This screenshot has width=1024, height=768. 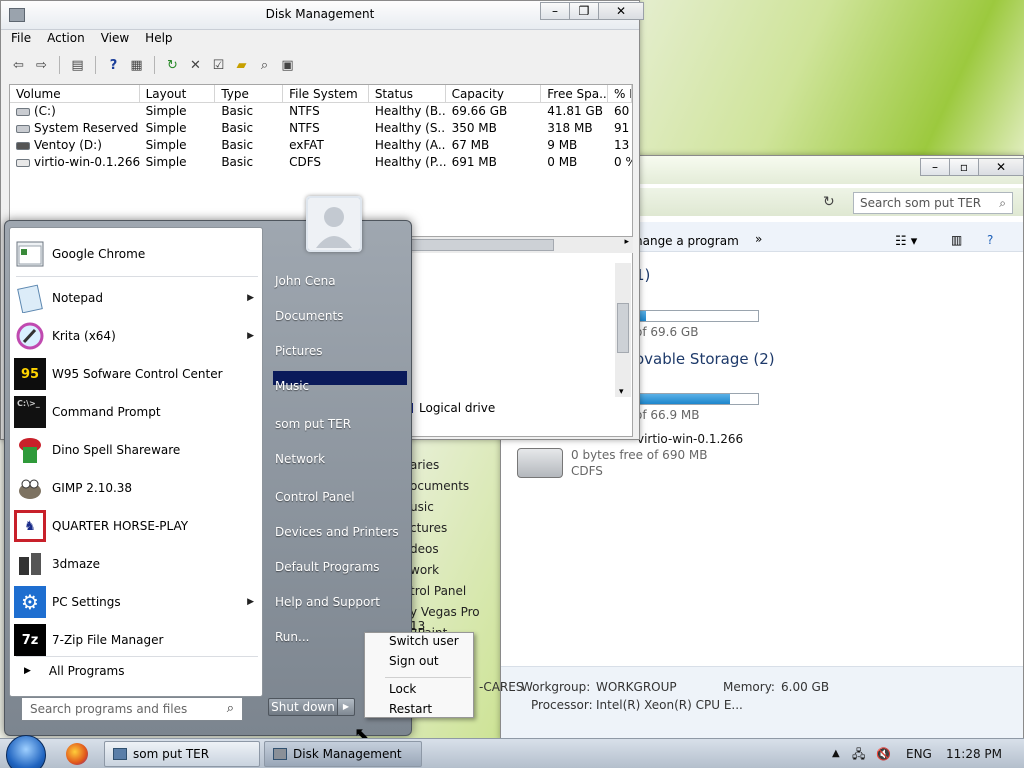 I want to click on right-item-control-panel: Control Panel, so click(x=340, y=497).